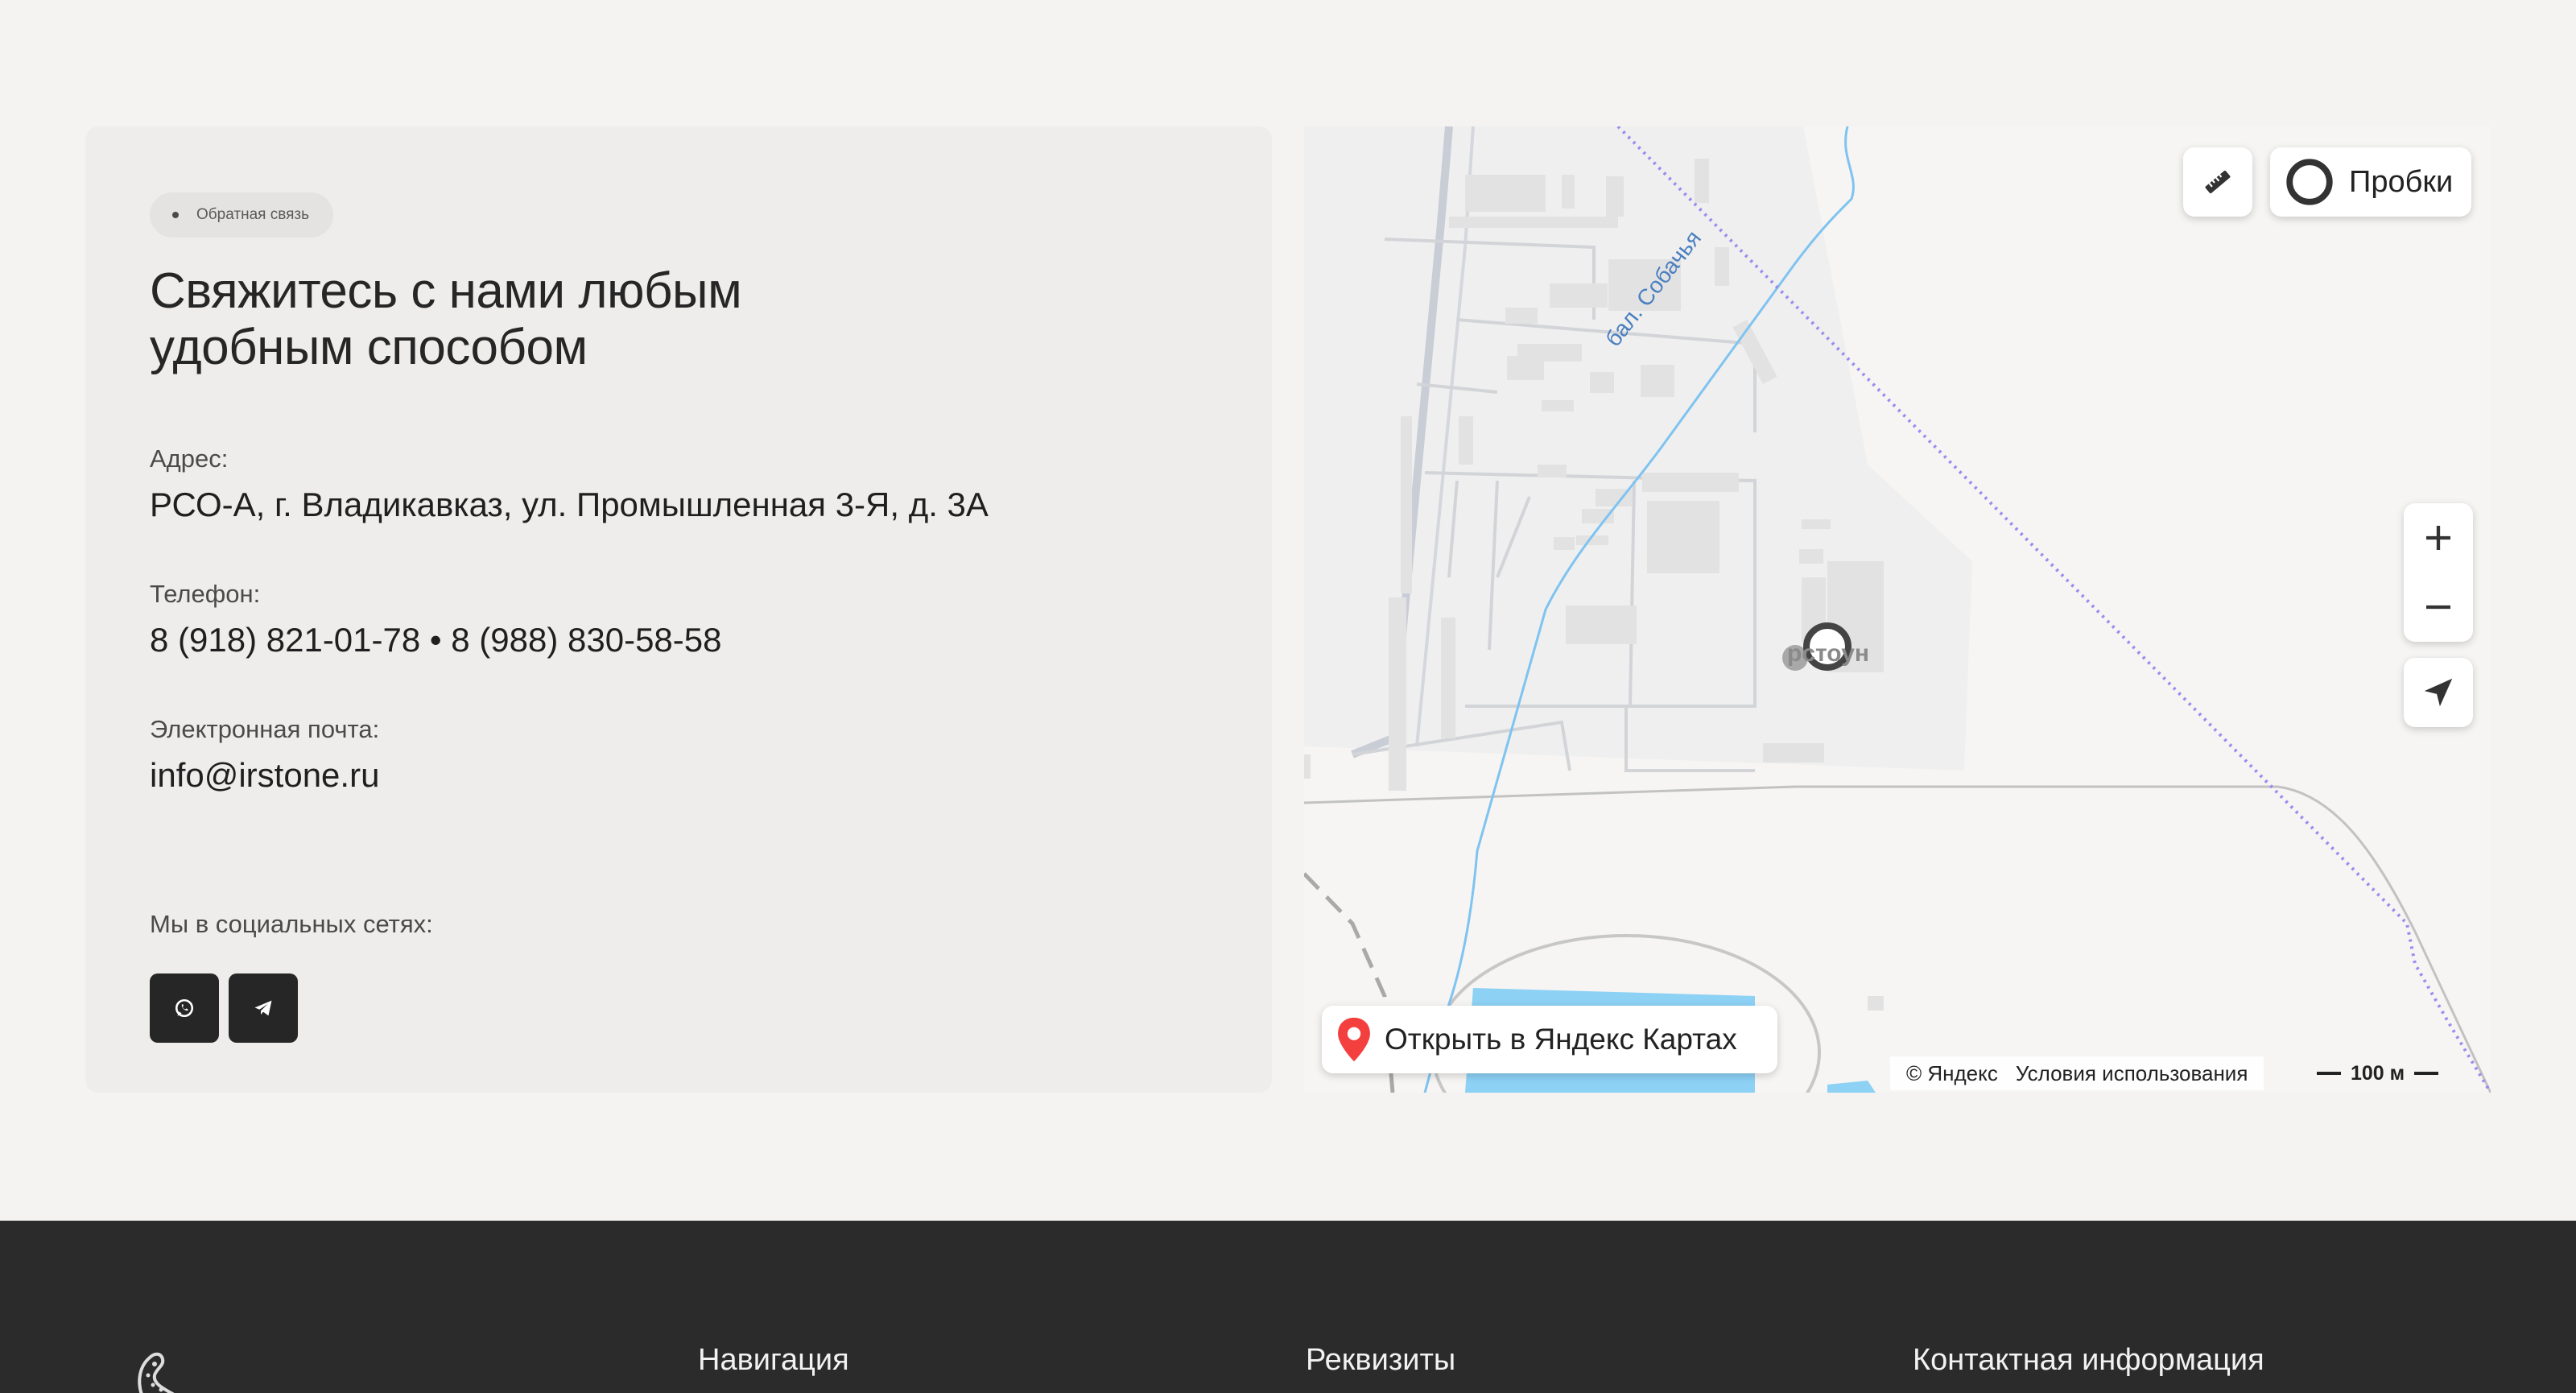  I want to click on traffic-button: Пробки, so click(2370, 182).